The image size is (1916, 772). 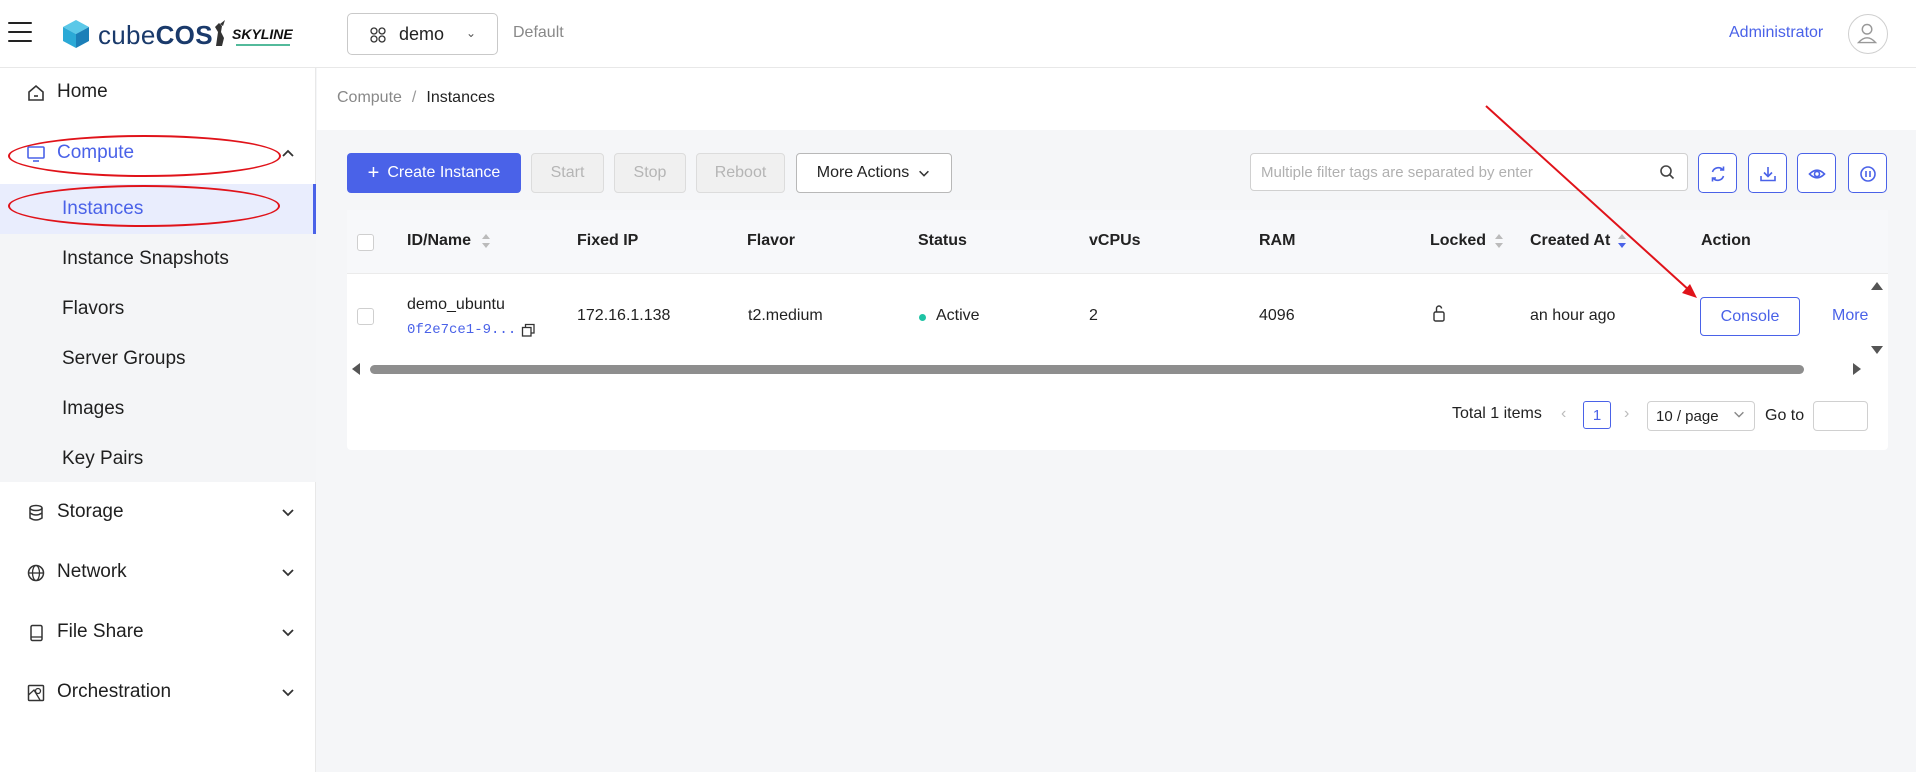 I want to click on goto-page-input, so click(x=1840, y=416).